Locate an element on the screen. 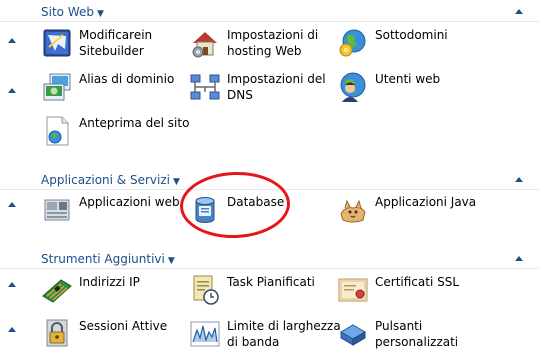 This screenshot has height=357, width=539. web-applications-icon is located at coordinates (57, 210).